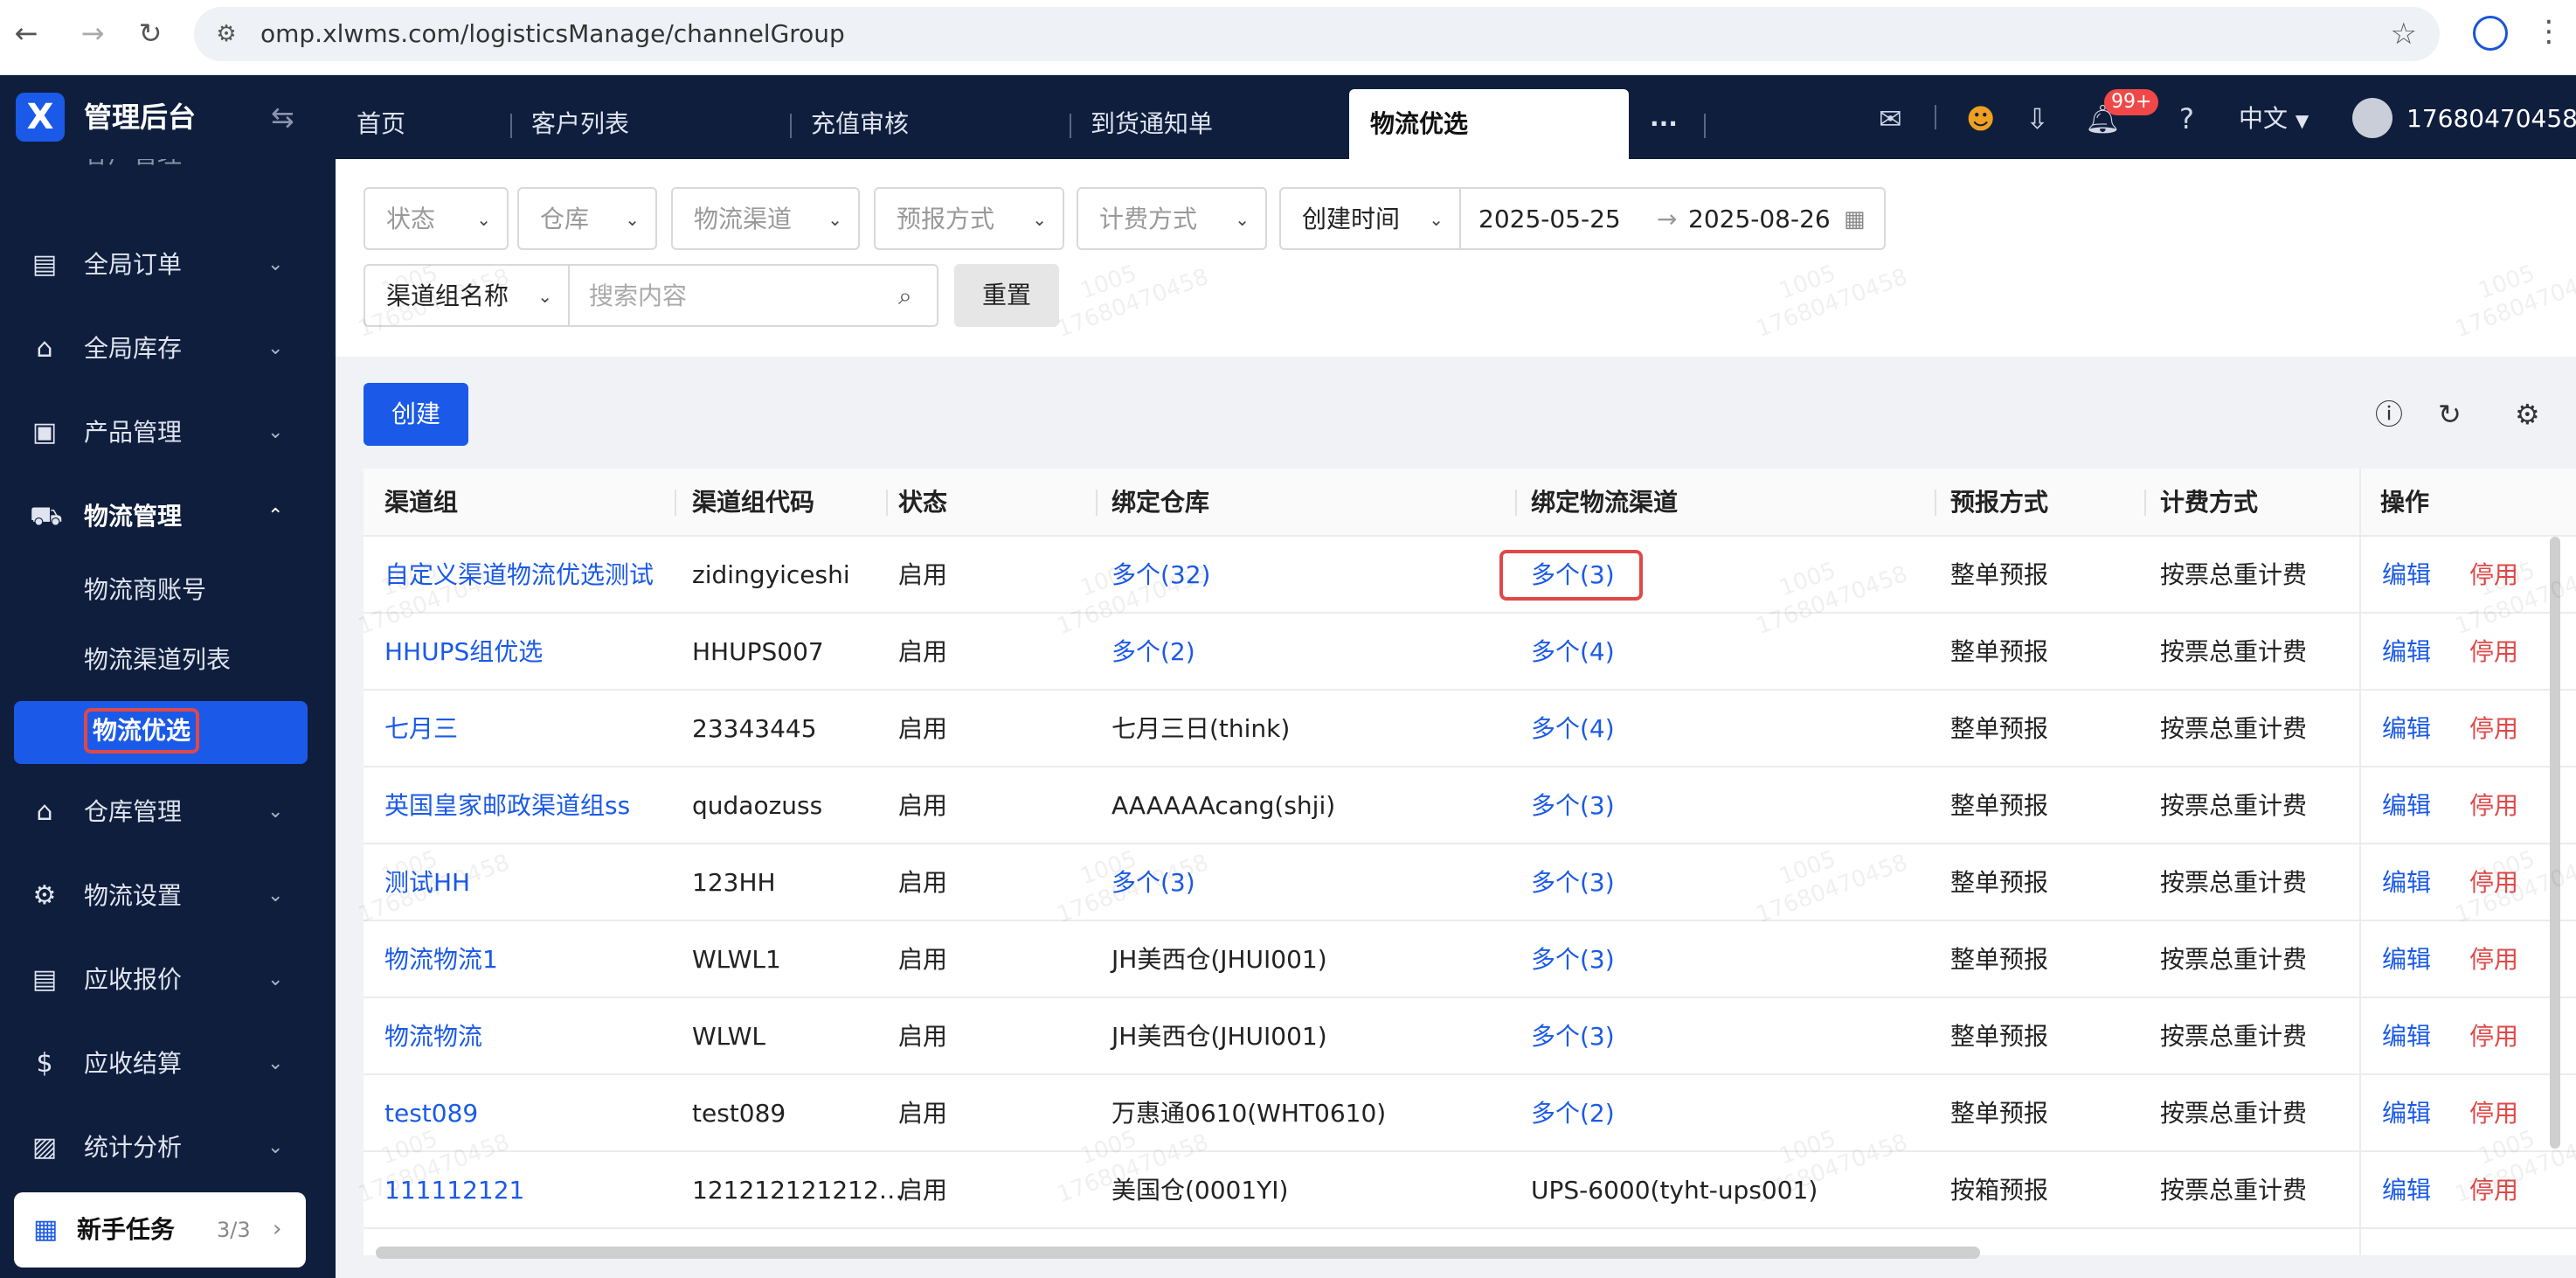 The height and width of the screenshot is (1278, 2576). Describe the element at coordinates (587, 218) in the screenshot. I see `warehouse-select: 仓库 ⌄` at that location.